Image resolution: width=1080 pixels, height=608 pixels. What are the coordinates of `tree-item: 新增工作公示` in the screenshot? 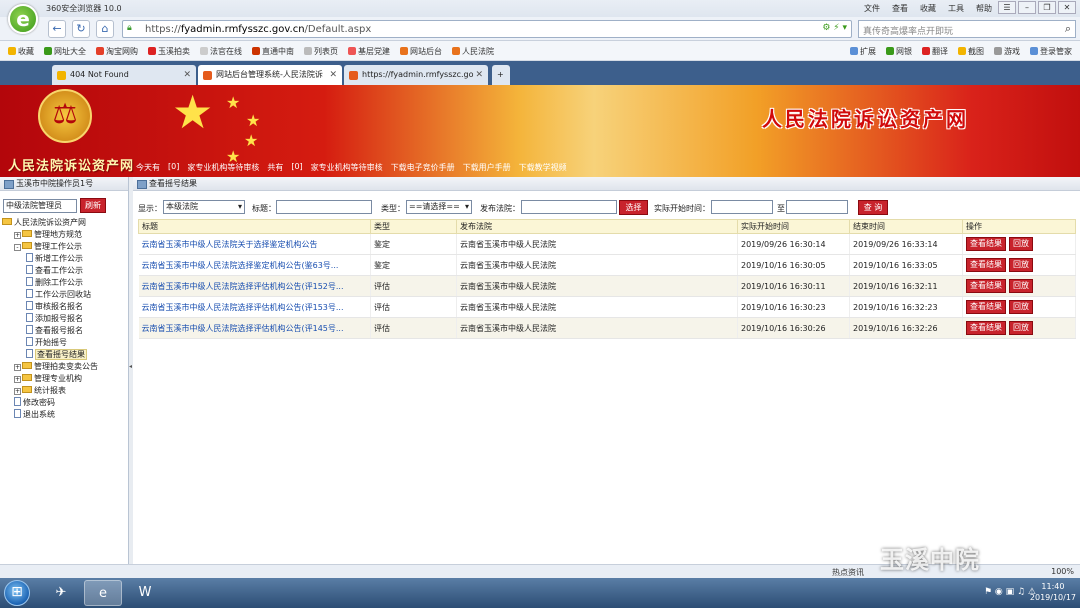 It's located at (50, 259).